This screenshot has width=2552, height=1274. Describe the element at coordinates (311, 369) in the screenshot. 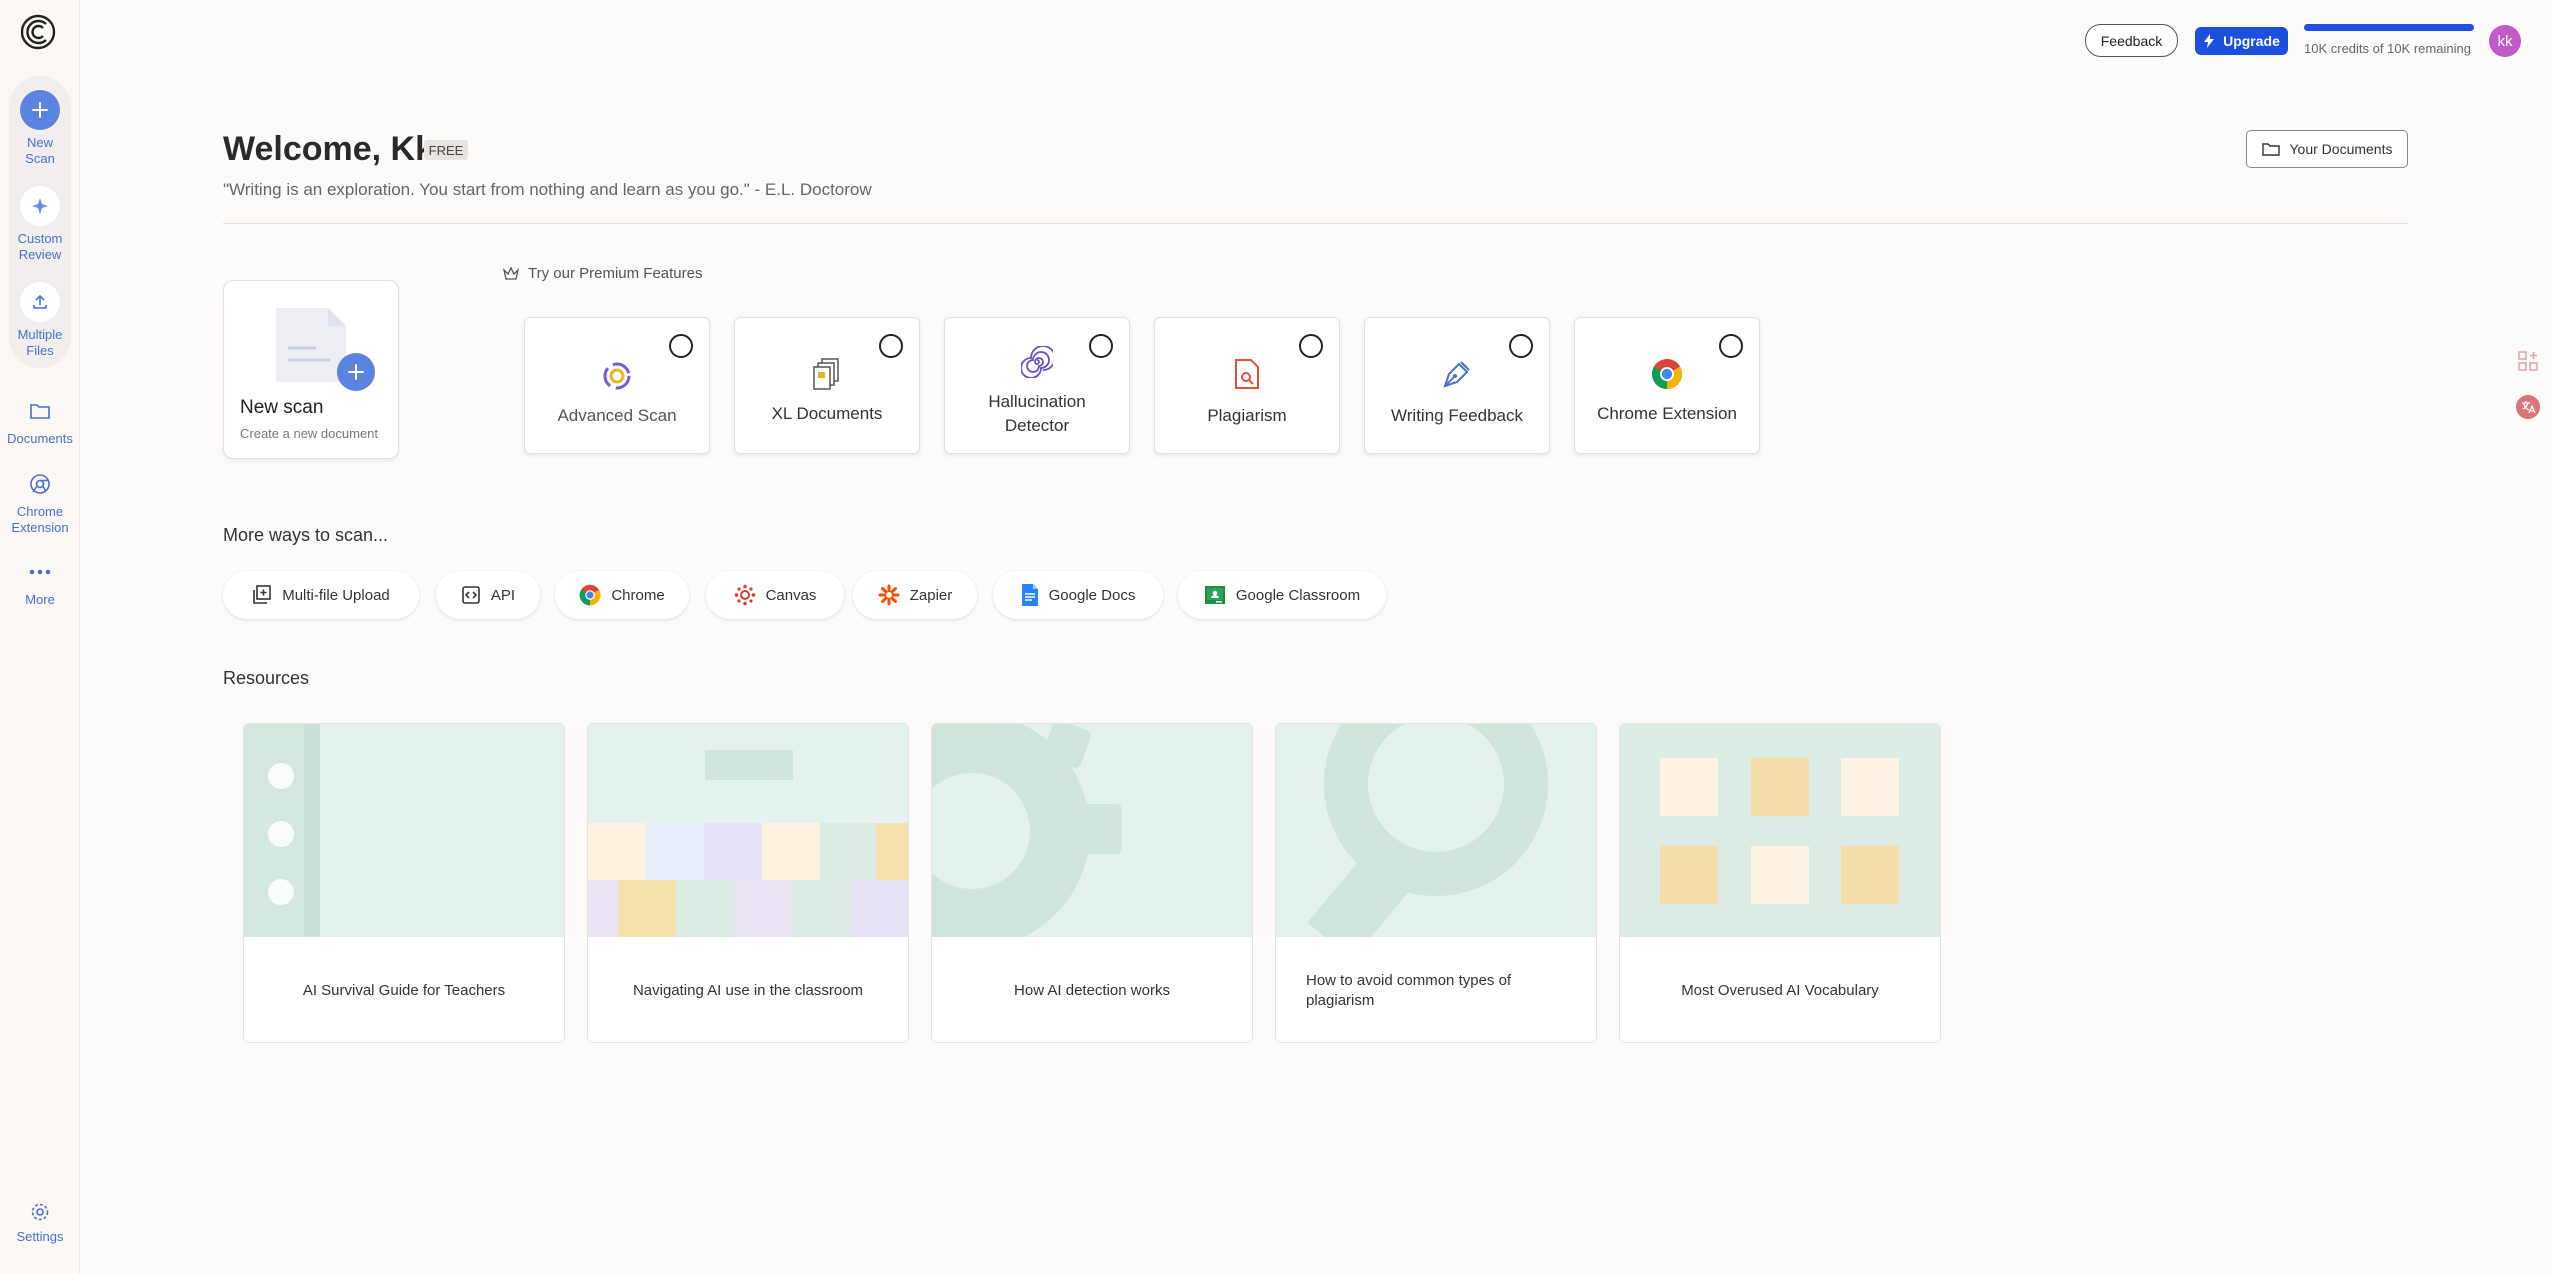

I see `new-scan-card: New scan Create a new document` at that location.